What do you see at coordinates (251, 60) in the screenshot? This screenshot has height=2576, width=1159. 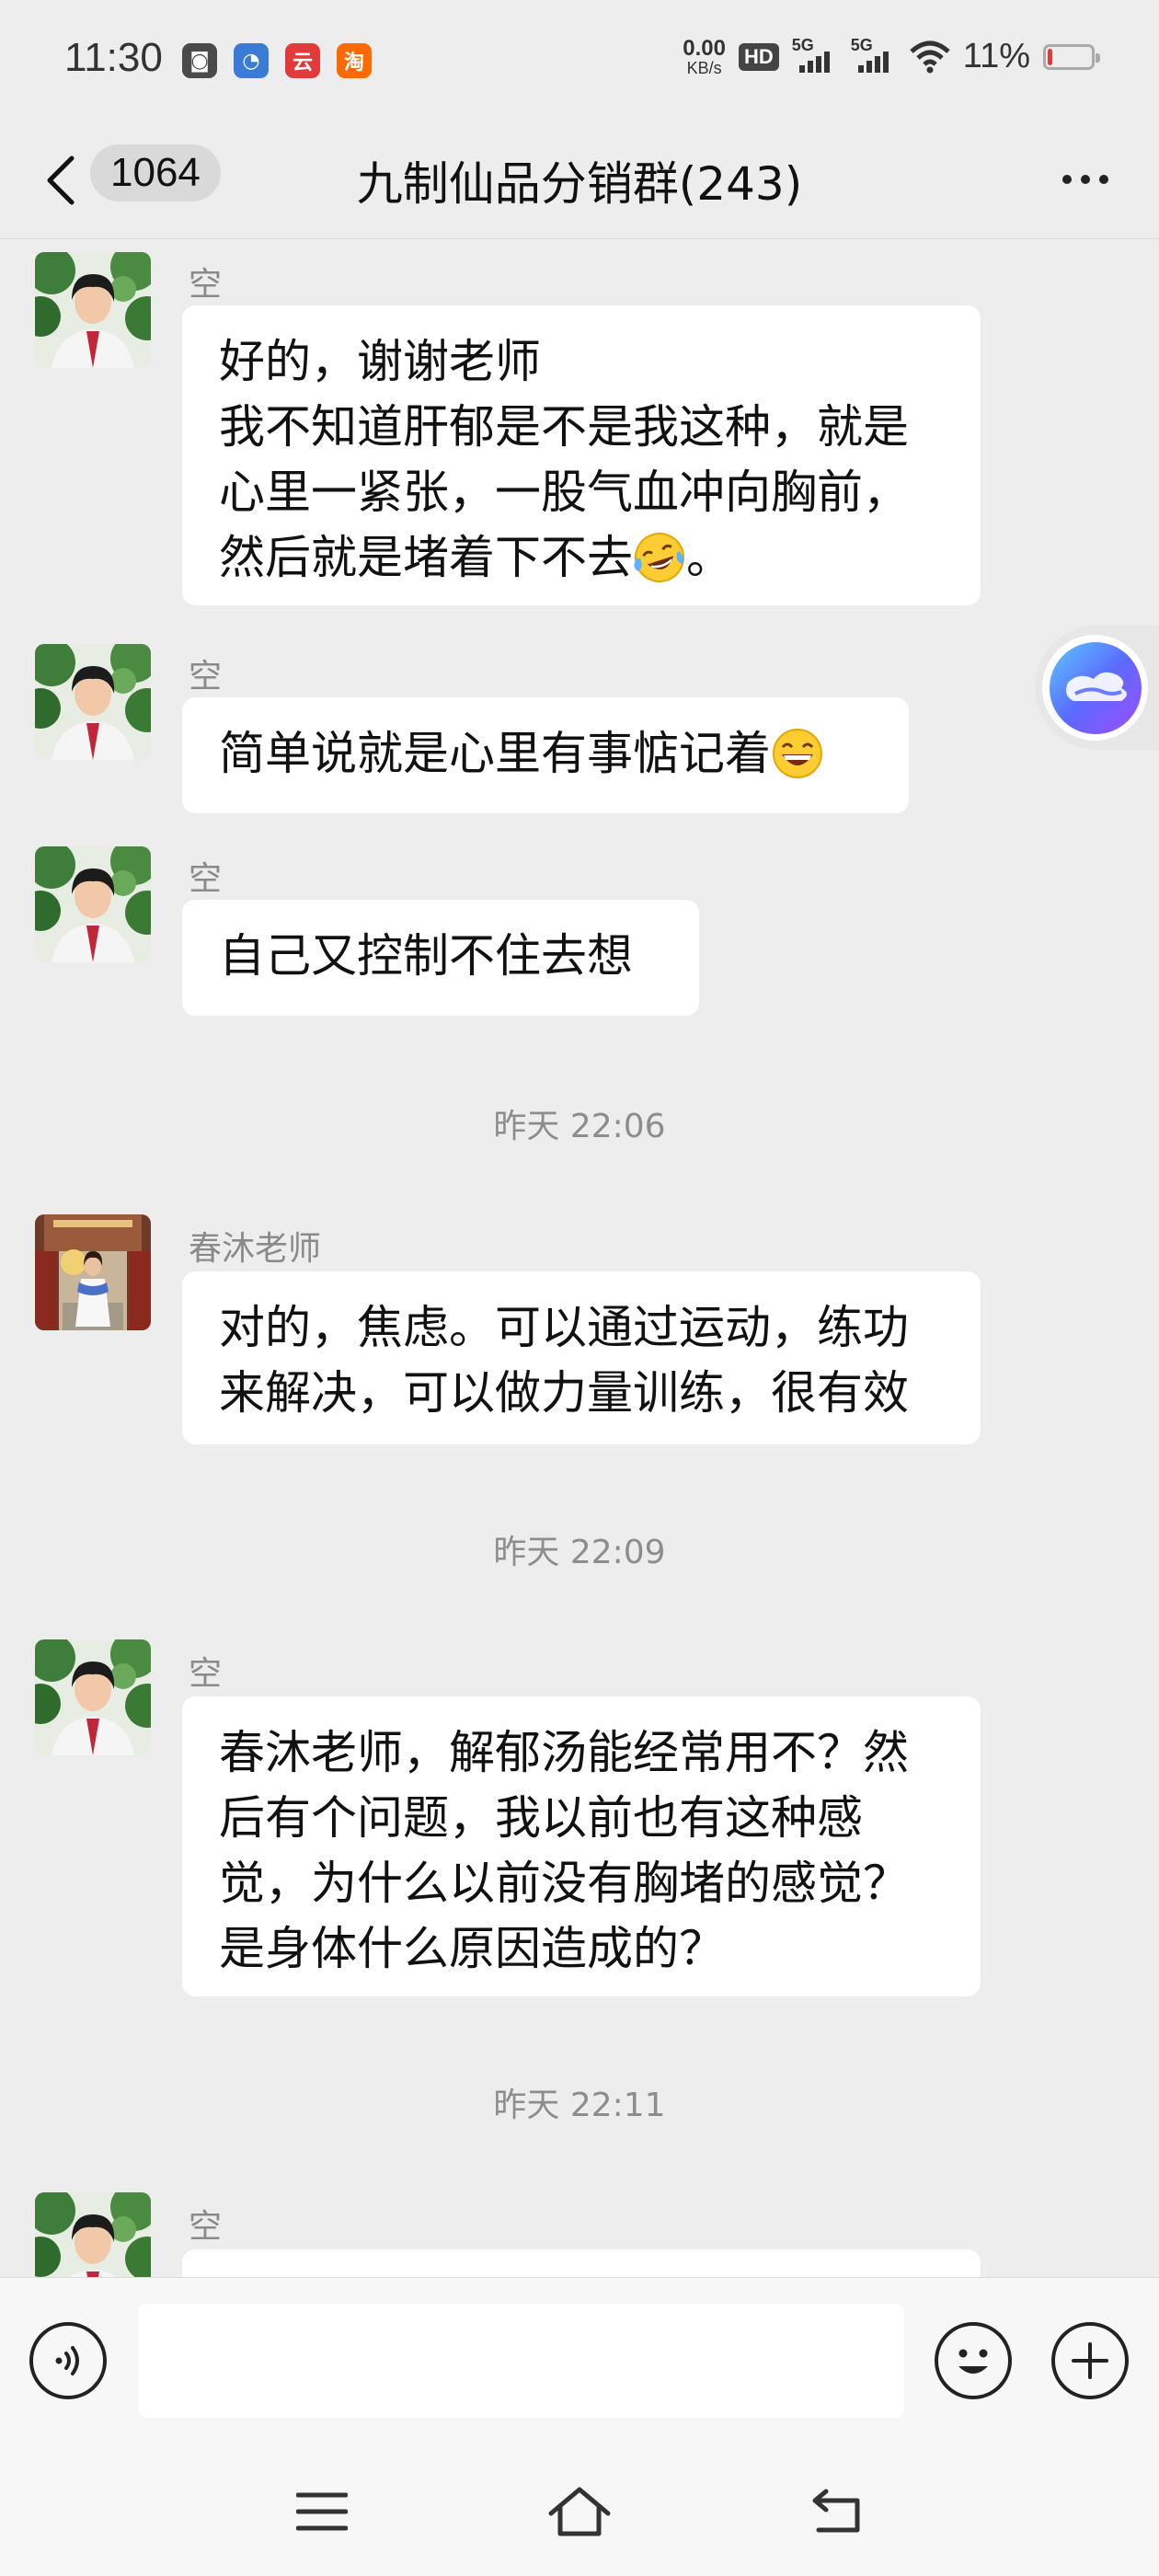 I see `chat-bubble-app-icon: ◔` at bounding box center [251, 60].